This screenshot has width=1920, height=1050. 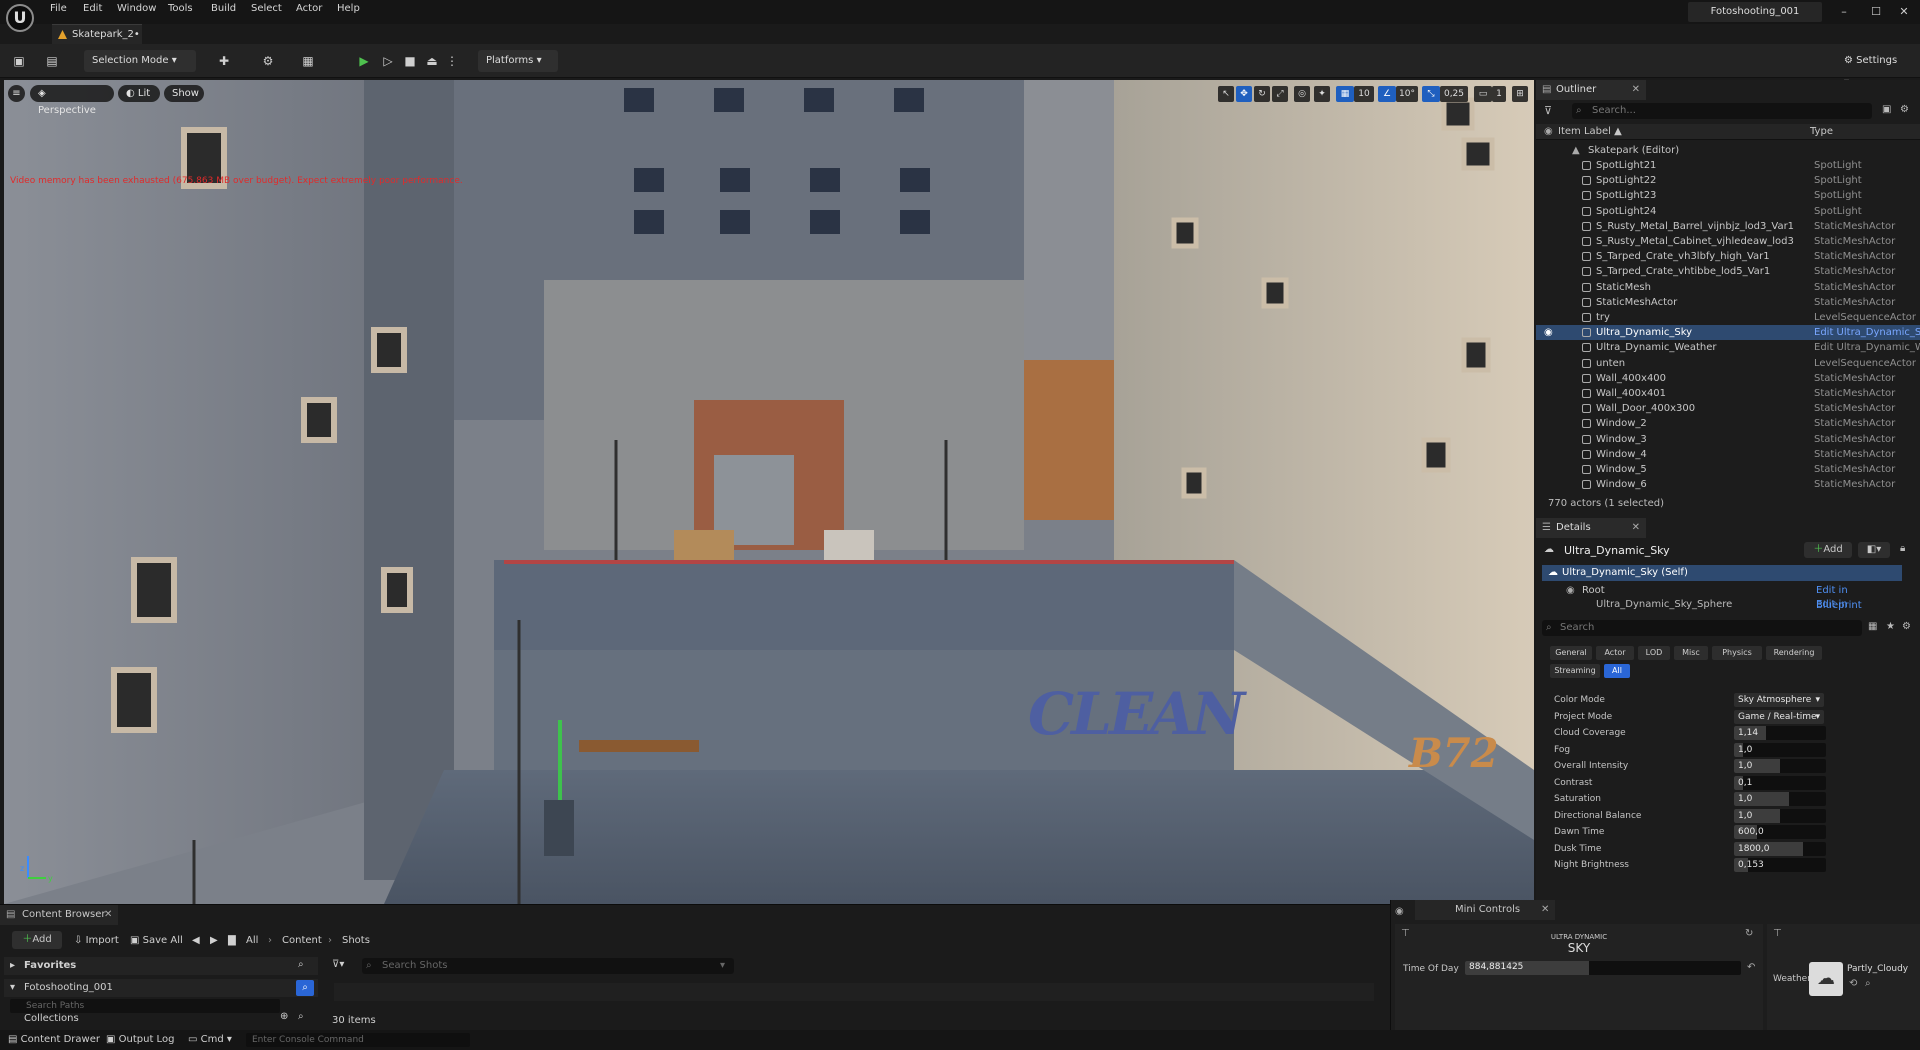 I want to click on content-icon: ▤, so click(x=52, y=61).